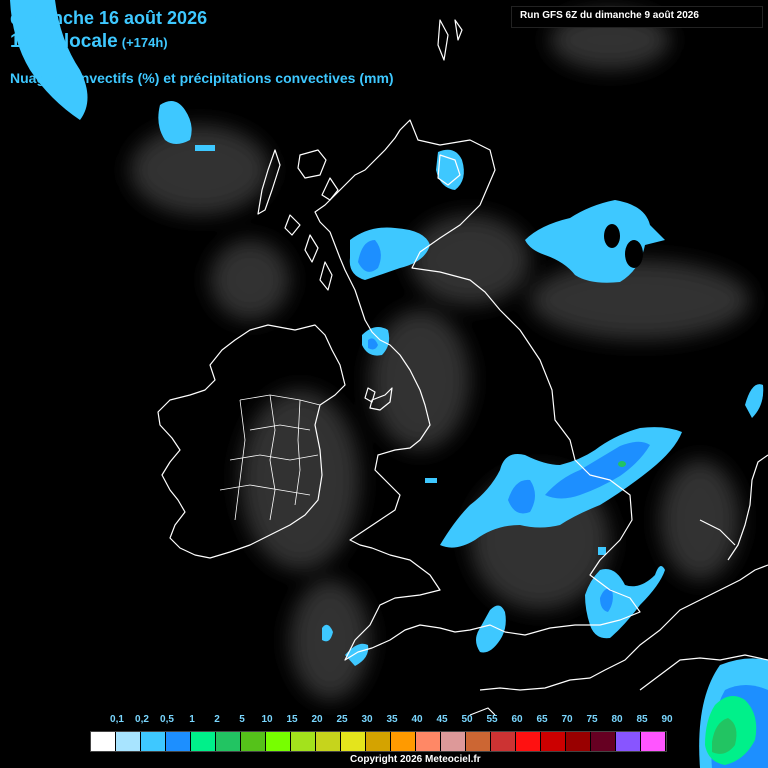 This screenshot has width=768, height=768. I want to click on legend-label: 40, so click(417, 719).